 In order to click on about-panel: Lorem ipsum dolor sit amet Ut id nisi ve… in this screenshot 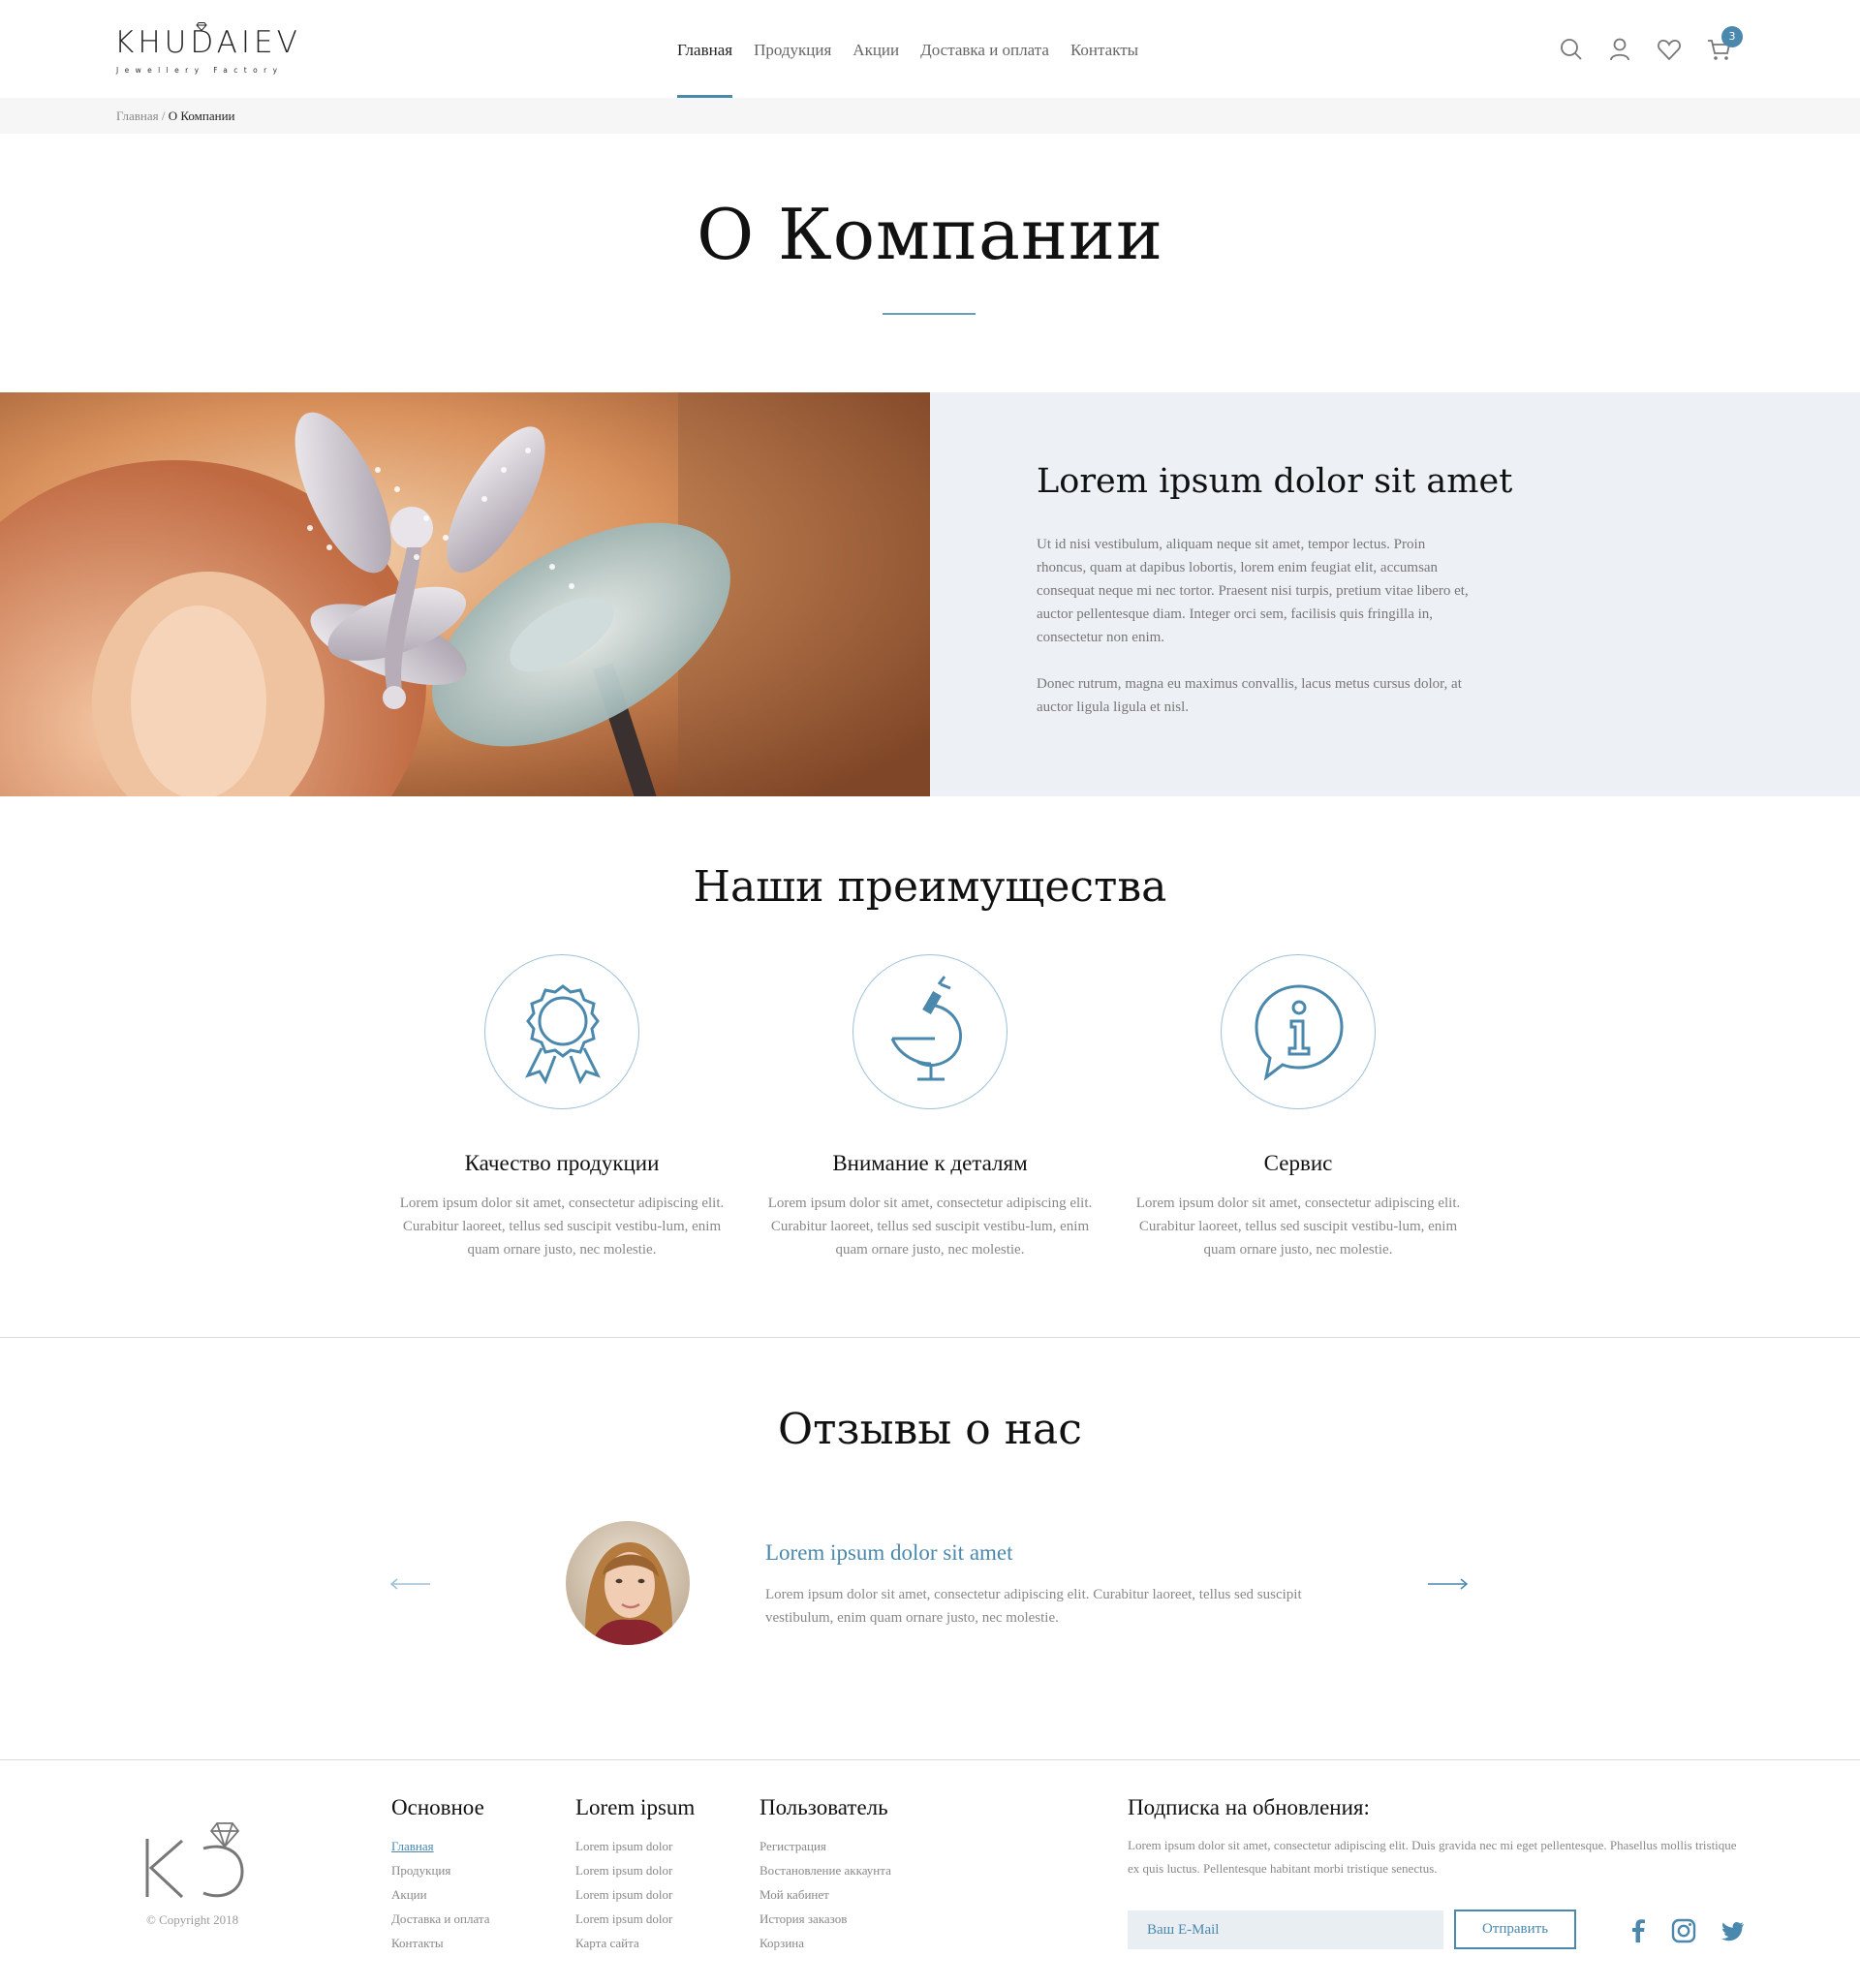, I will do `click(1395, 594)`.